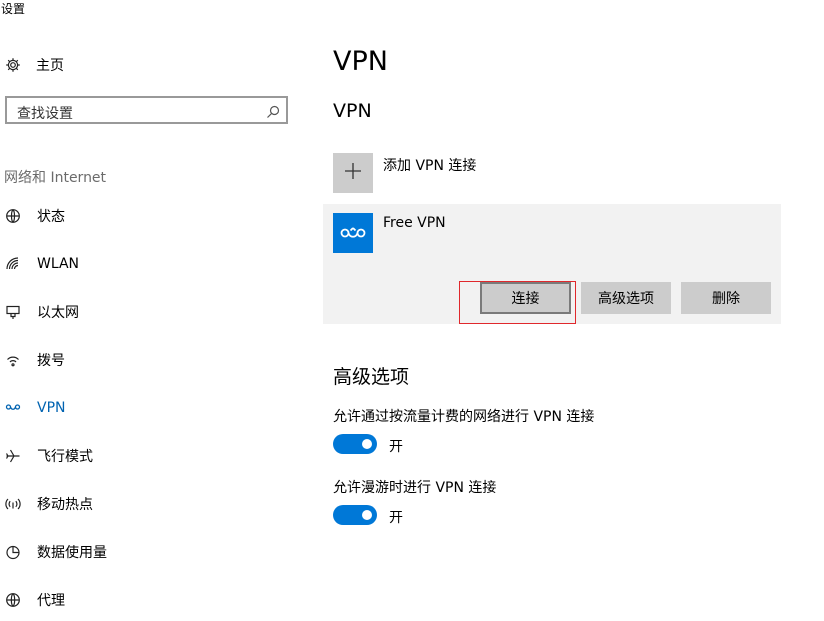 This screenshot has height=621, width=824. I want to click on sidebar-item-hotspot: 移动热点, so click(48, 504).